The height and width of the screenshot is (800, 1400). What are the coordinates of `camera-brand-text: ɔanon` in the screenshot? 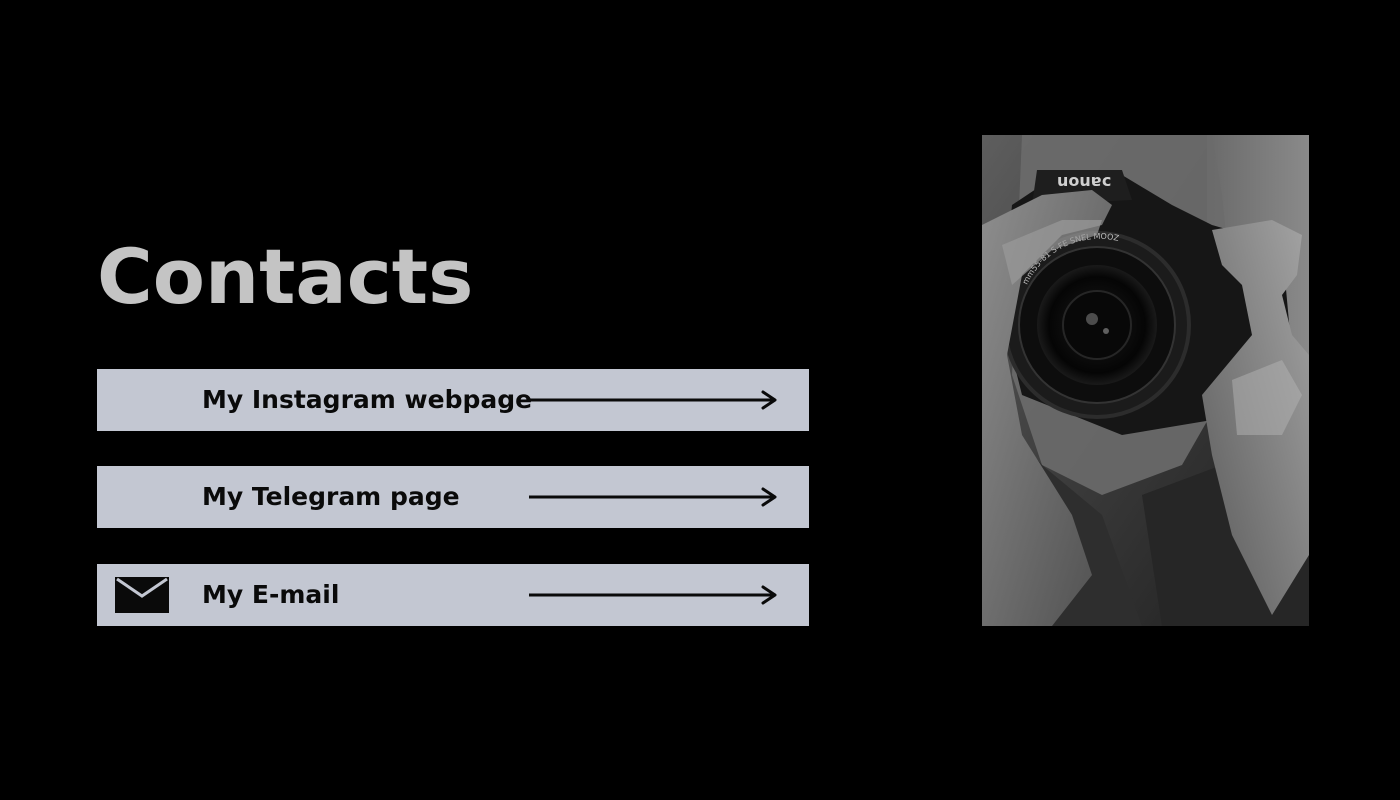 It's located at (1084, 182).